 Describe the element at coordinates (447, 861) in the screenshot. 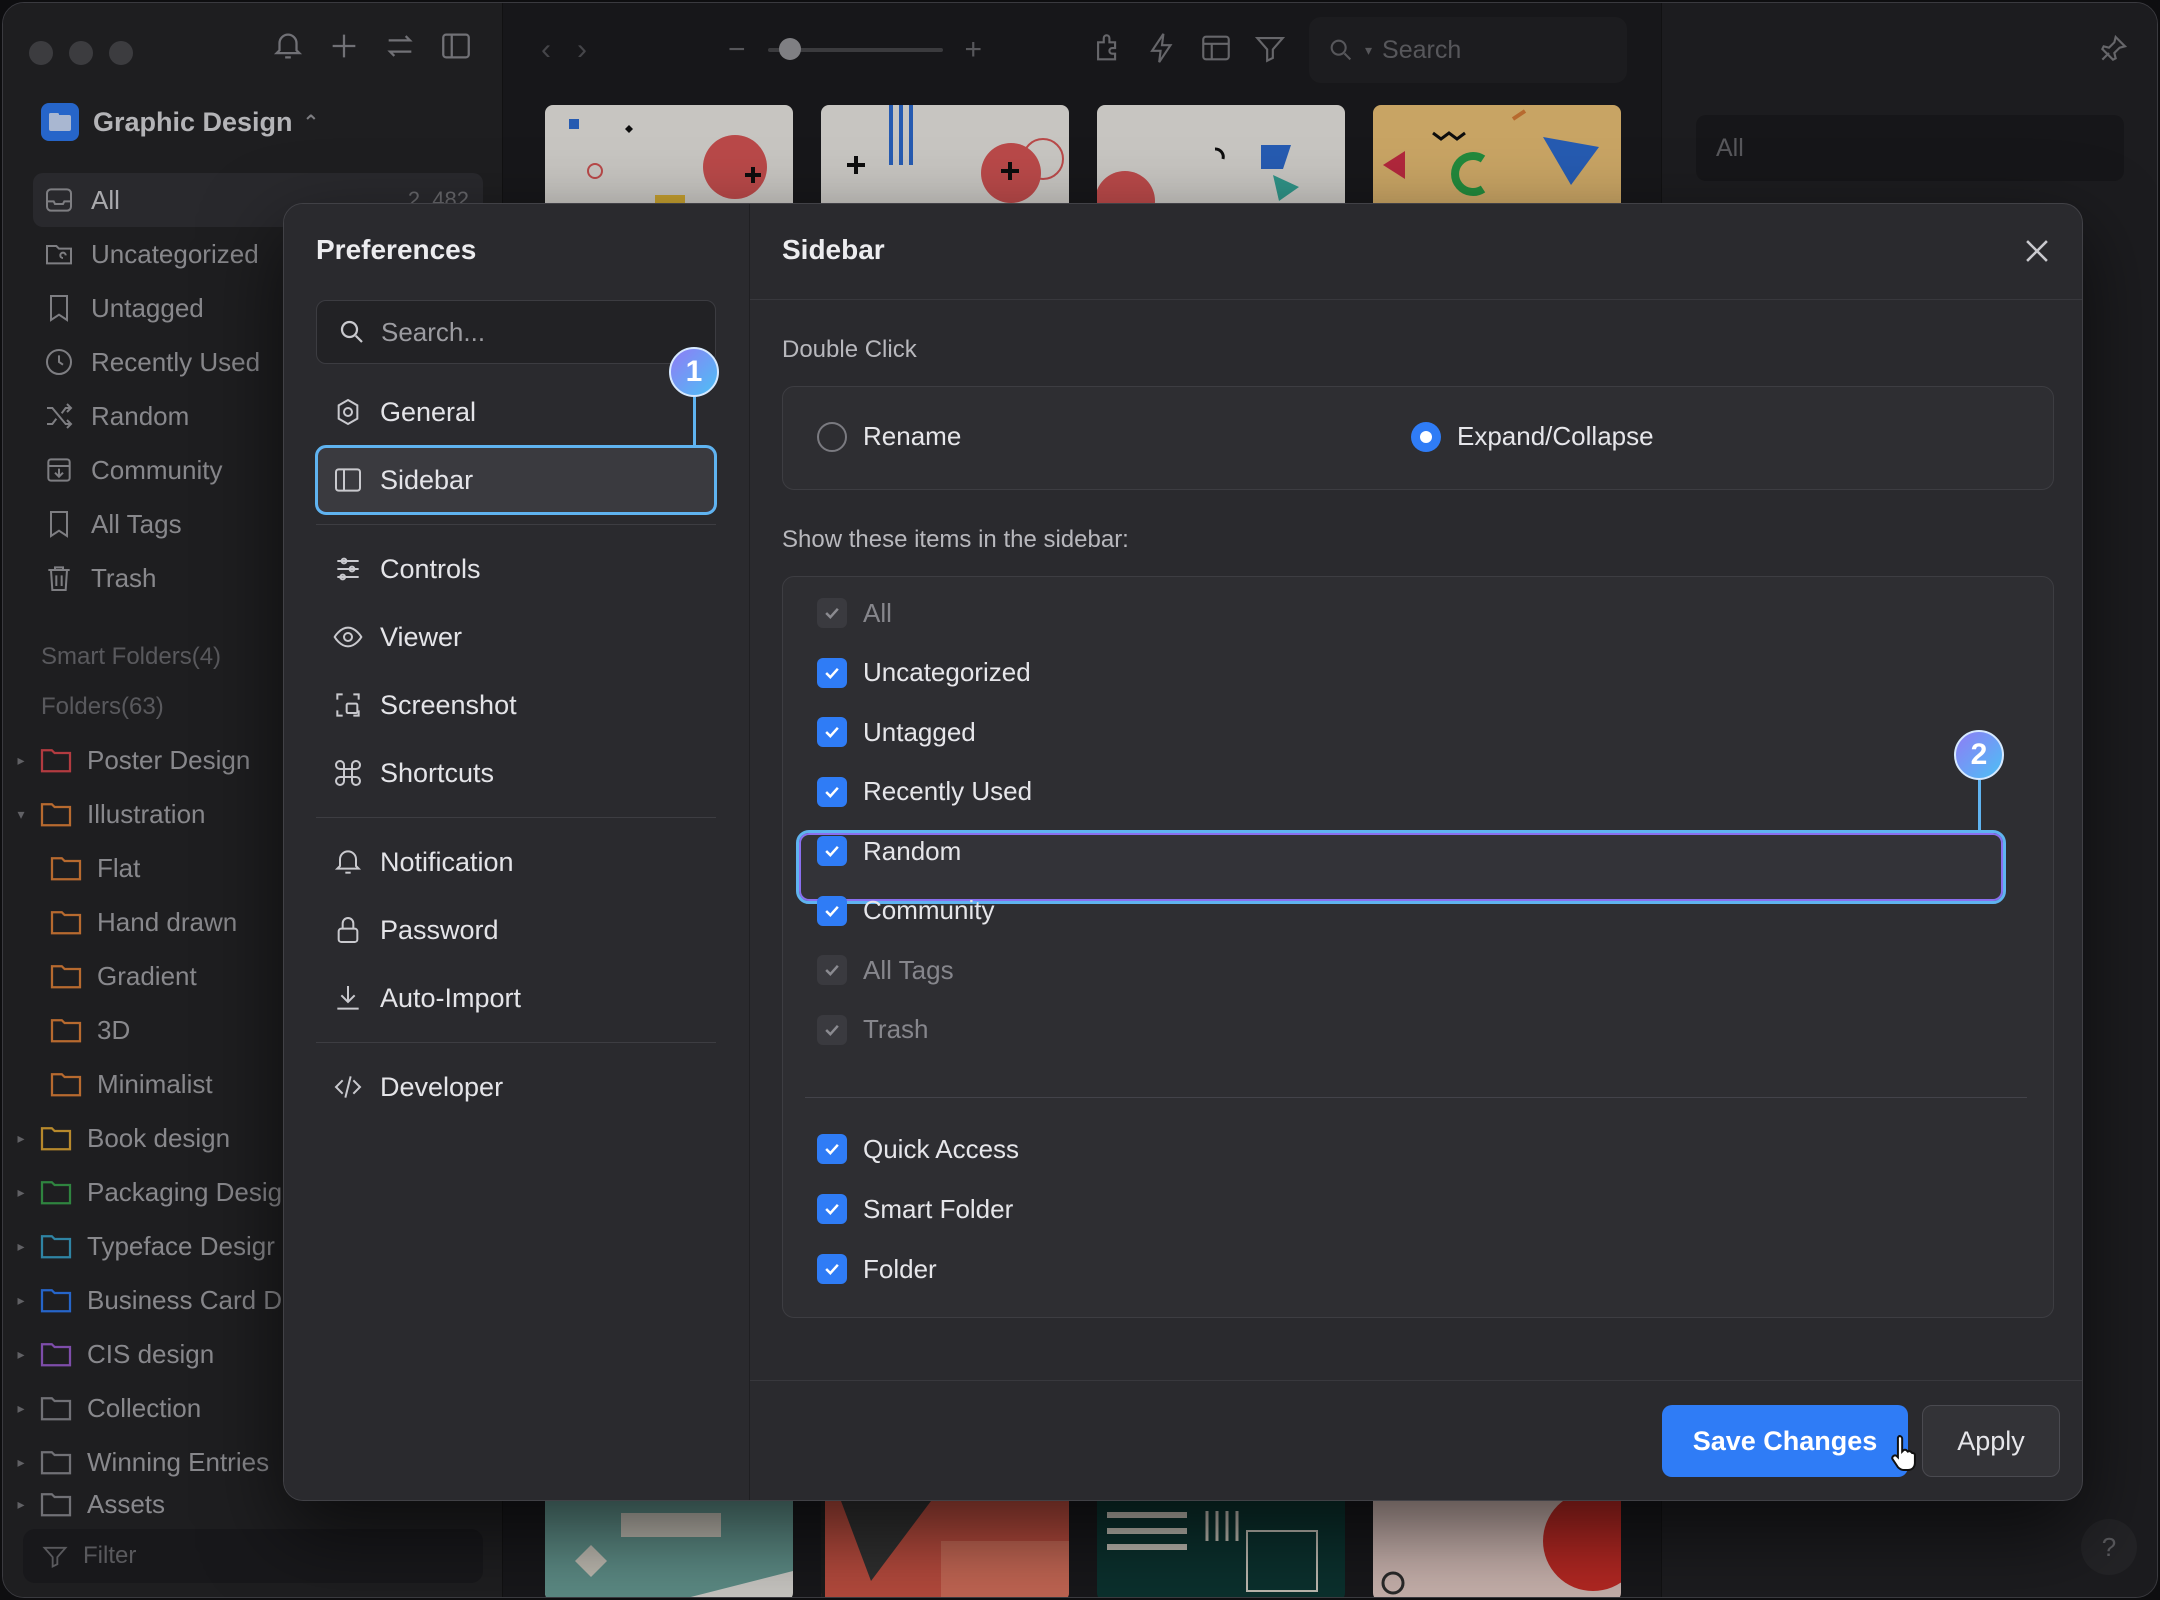

I see `nav-label: Notification` at that location.